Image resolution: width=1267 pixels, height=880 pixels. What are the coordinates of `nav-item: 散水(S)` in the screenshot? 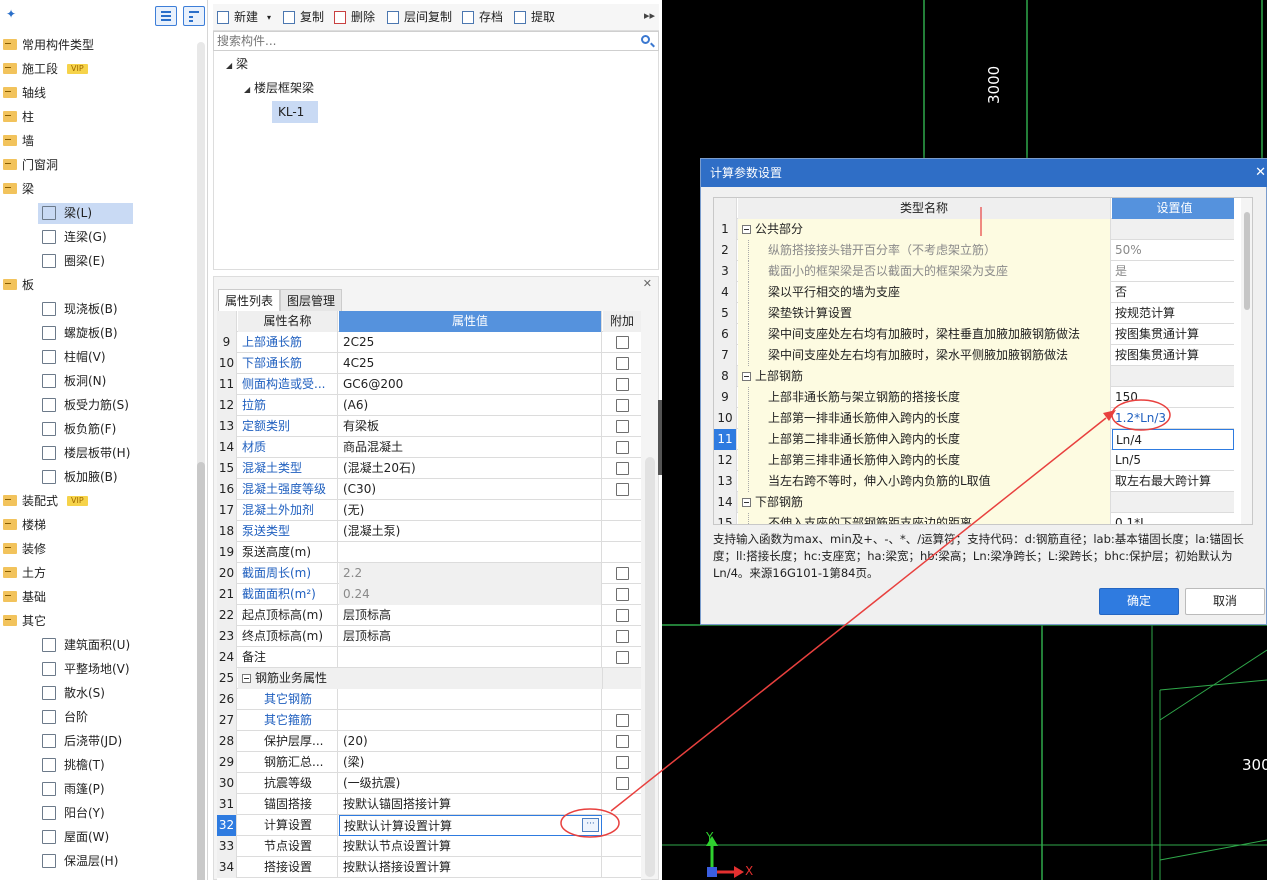 It's located at (103, 693).